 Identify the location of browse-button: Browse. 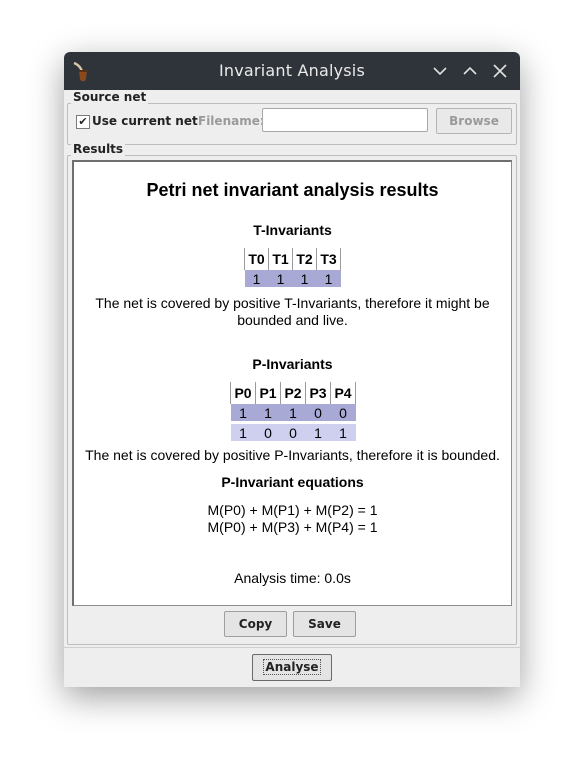
(474, 121).